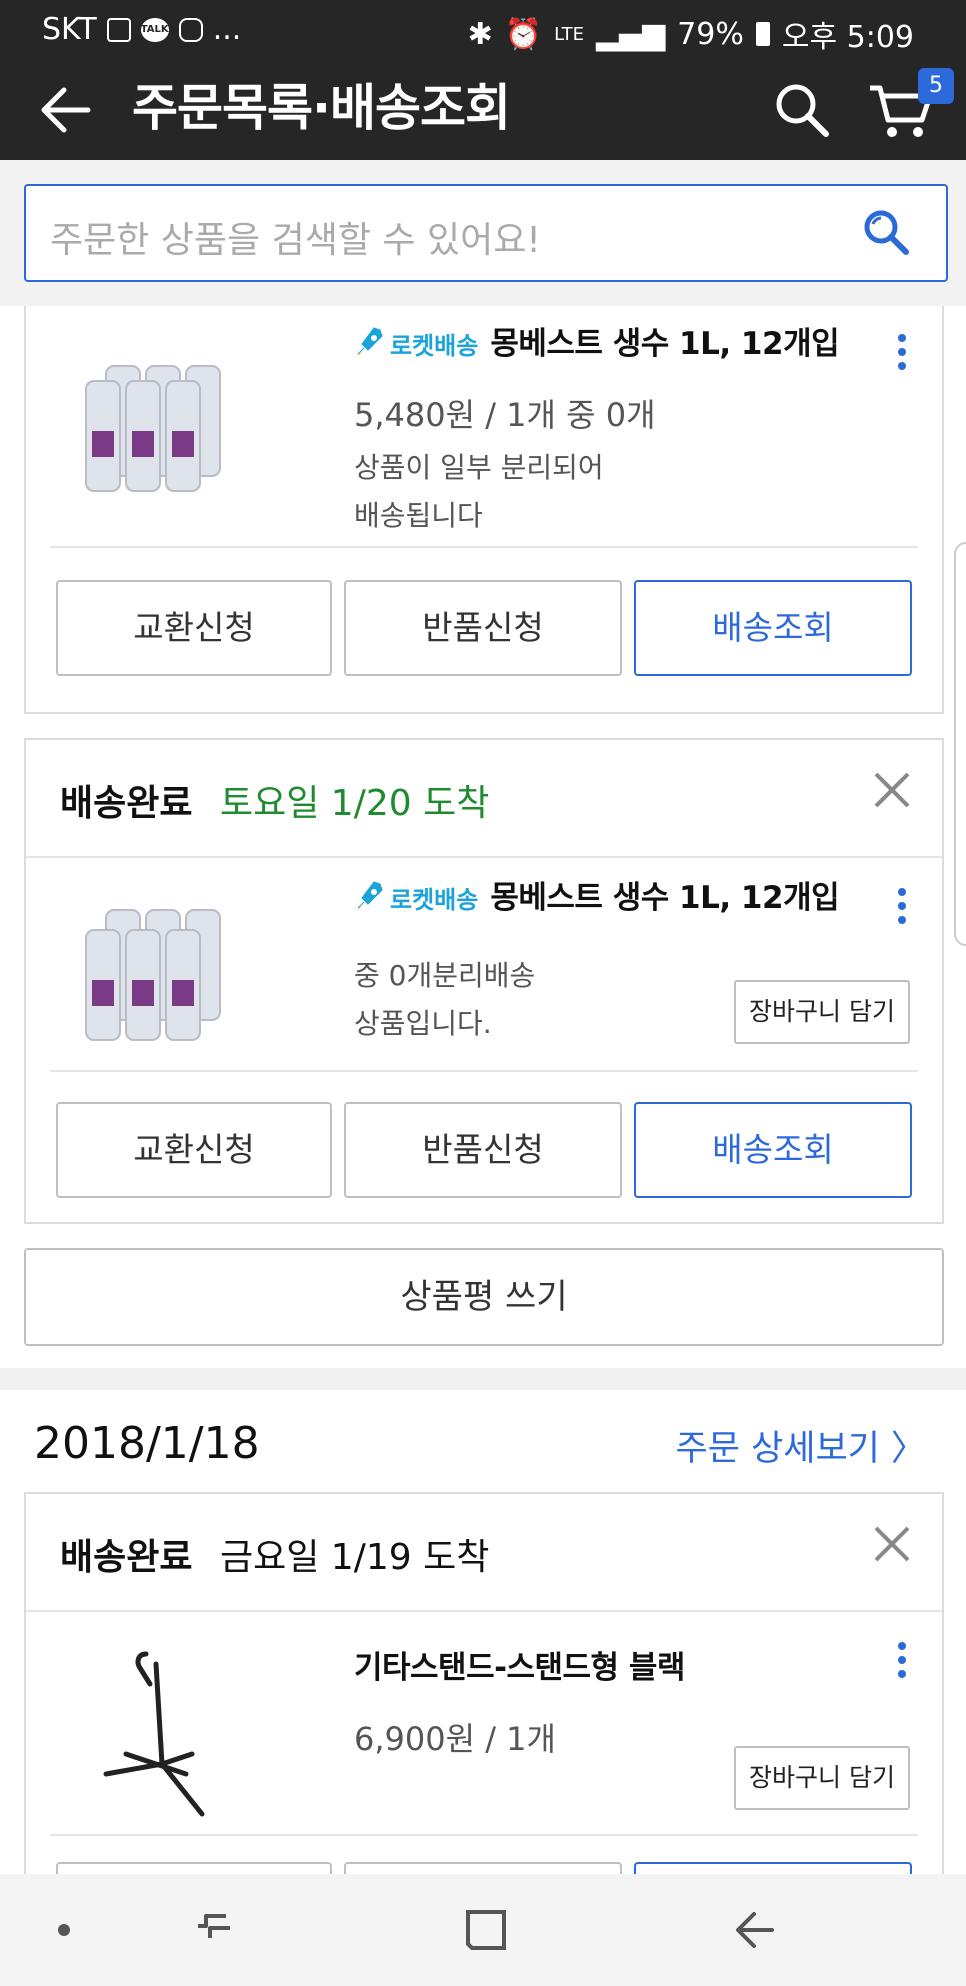 The width and height of the screenshot is (966, 1986). I want to click on status-bar: SKT TALK ... ✱ ⏰ LTE ▂▄▆ 79% 오후 5:09, so click(483, 30).